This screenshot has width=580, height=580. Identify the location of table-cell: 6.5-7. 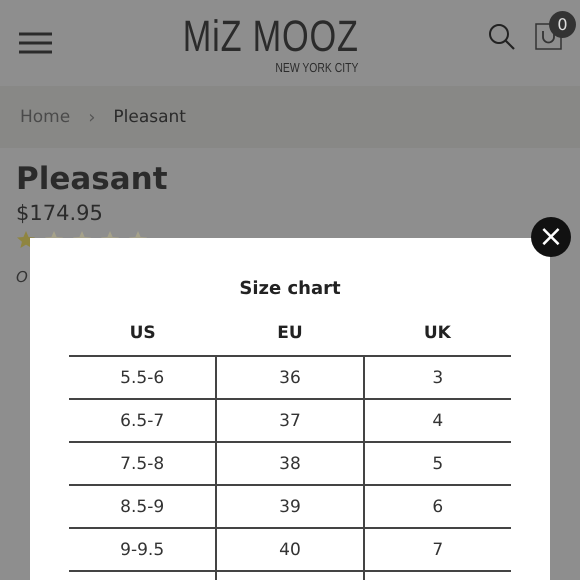
(142, 420).